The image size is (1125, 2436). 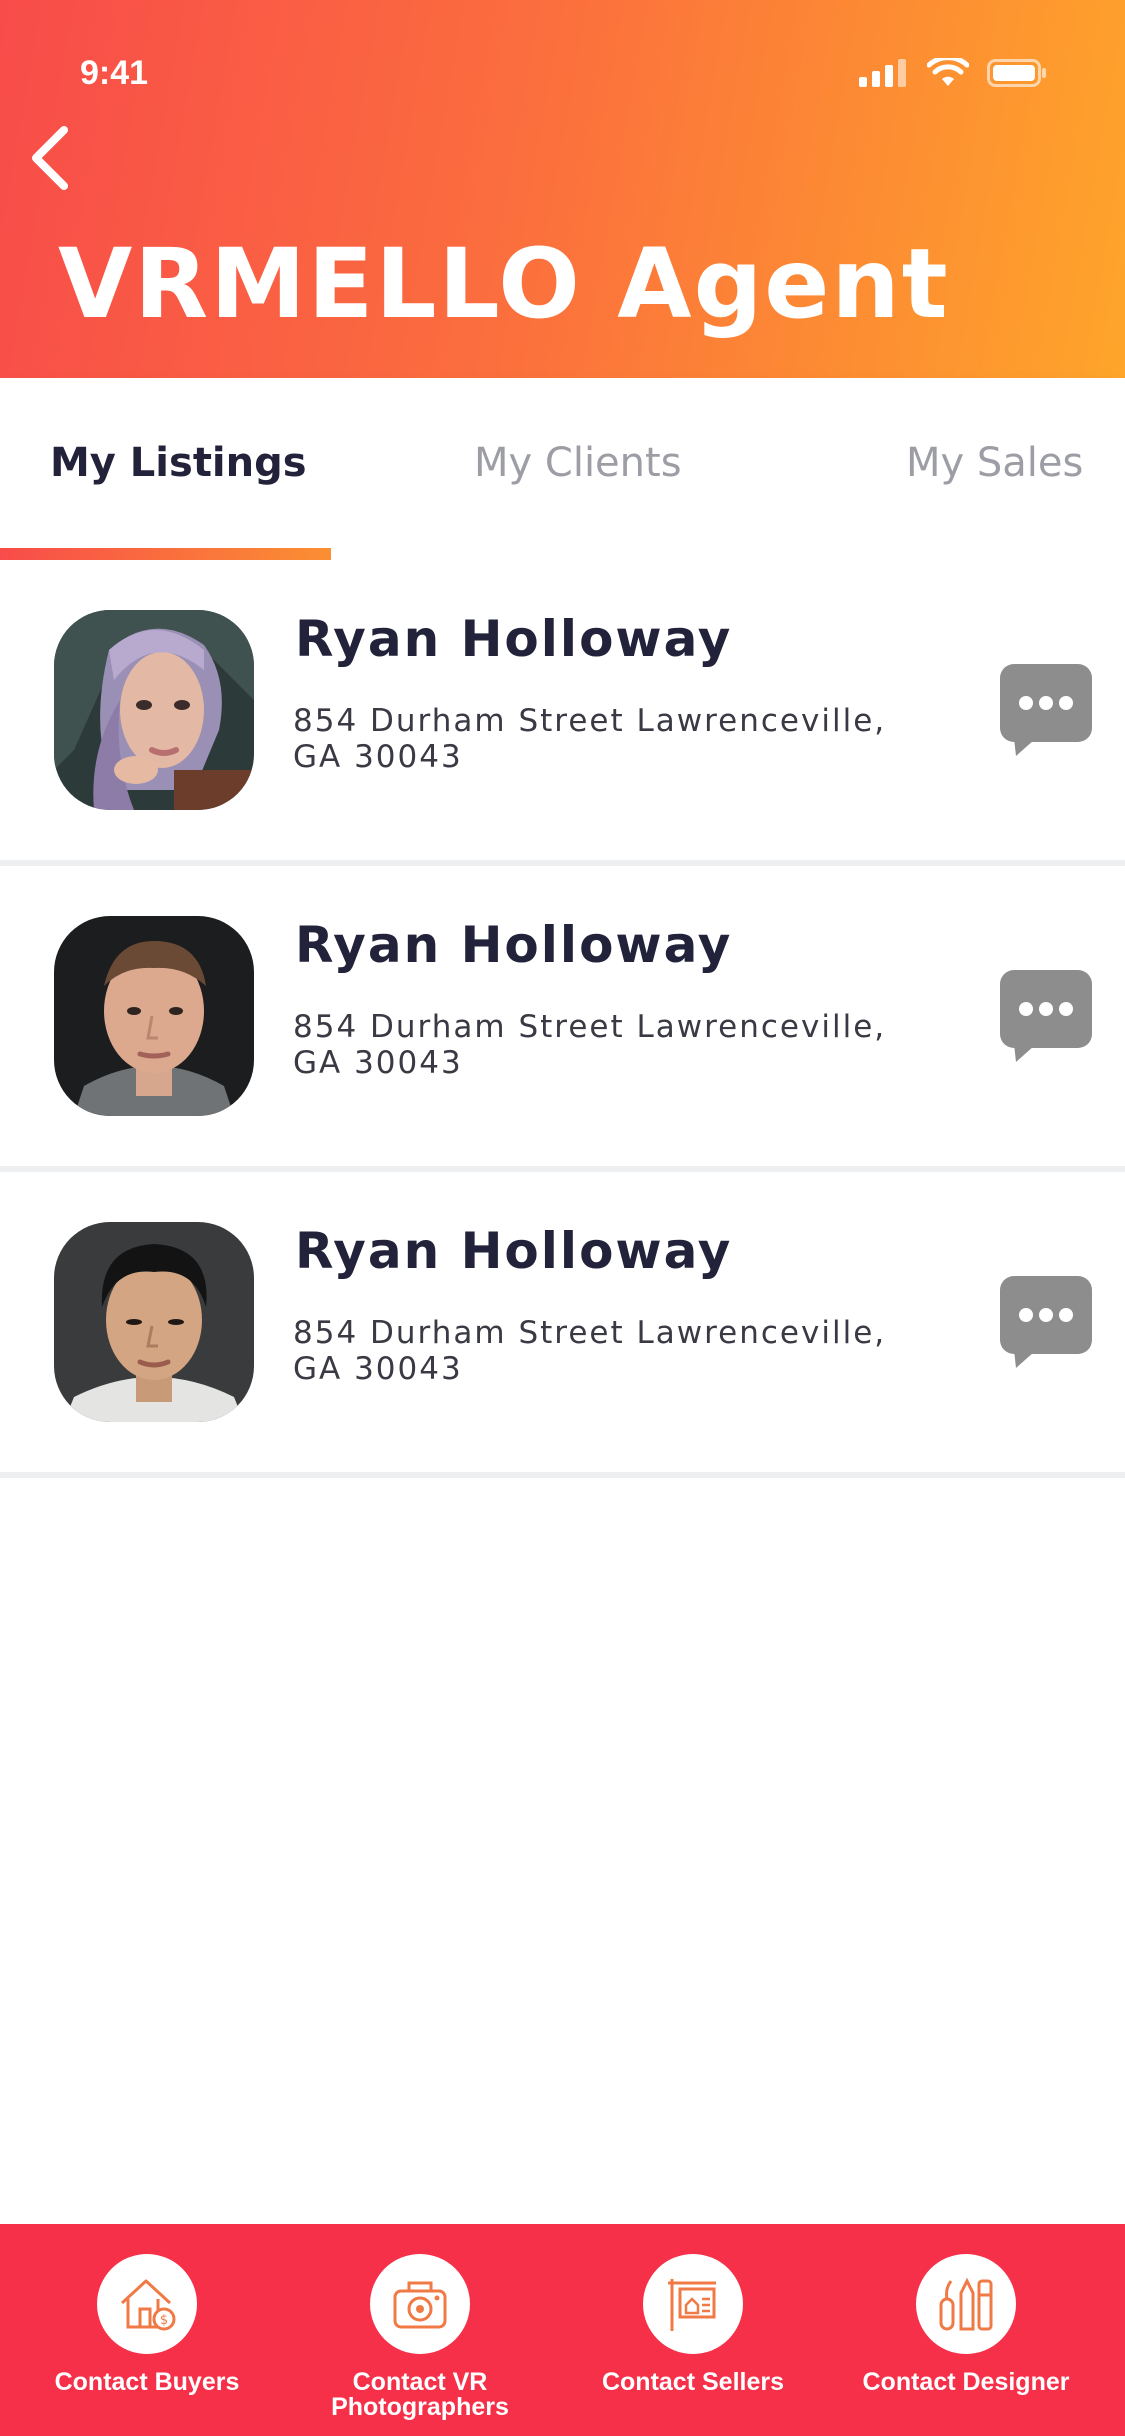 What do you see at coordinates (114, 73) in the screenshot?
I see `status-time: 9:41` at bounding box center [114, 73].